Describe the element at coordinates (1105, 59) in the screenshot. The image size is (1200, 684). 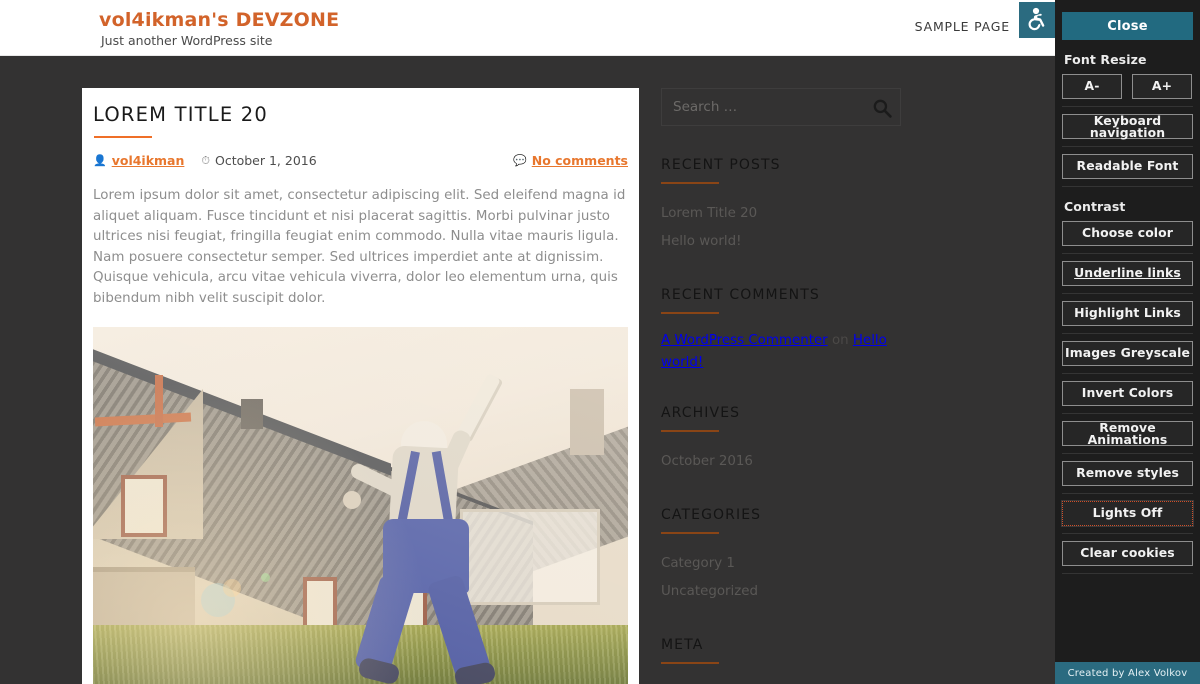
I see `font-resize-label: Font Resize` at that location.